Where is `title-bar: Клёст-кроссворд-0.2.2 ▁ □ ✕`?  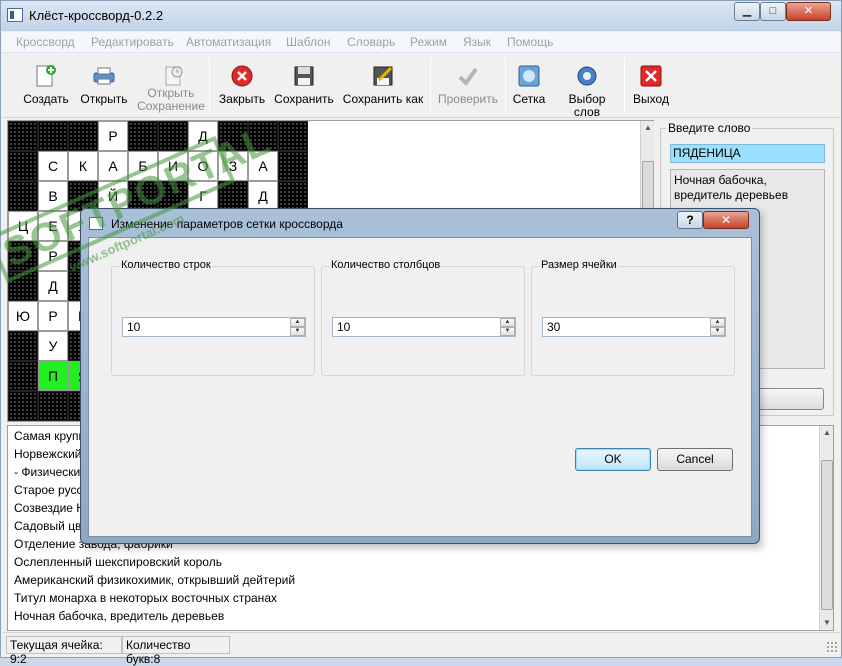 title-bar: Клёст-кроссворд-0.2.2 ▁ □ ✕ is located at coordinates (421, 16).